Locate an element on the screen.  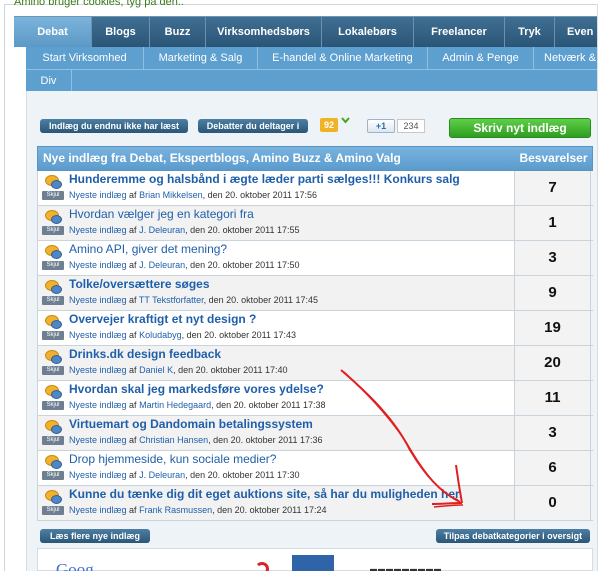
ad-text-fragment: ▬▬▬▬▬▬▬▬▬ is located at coordinates (406, 568).